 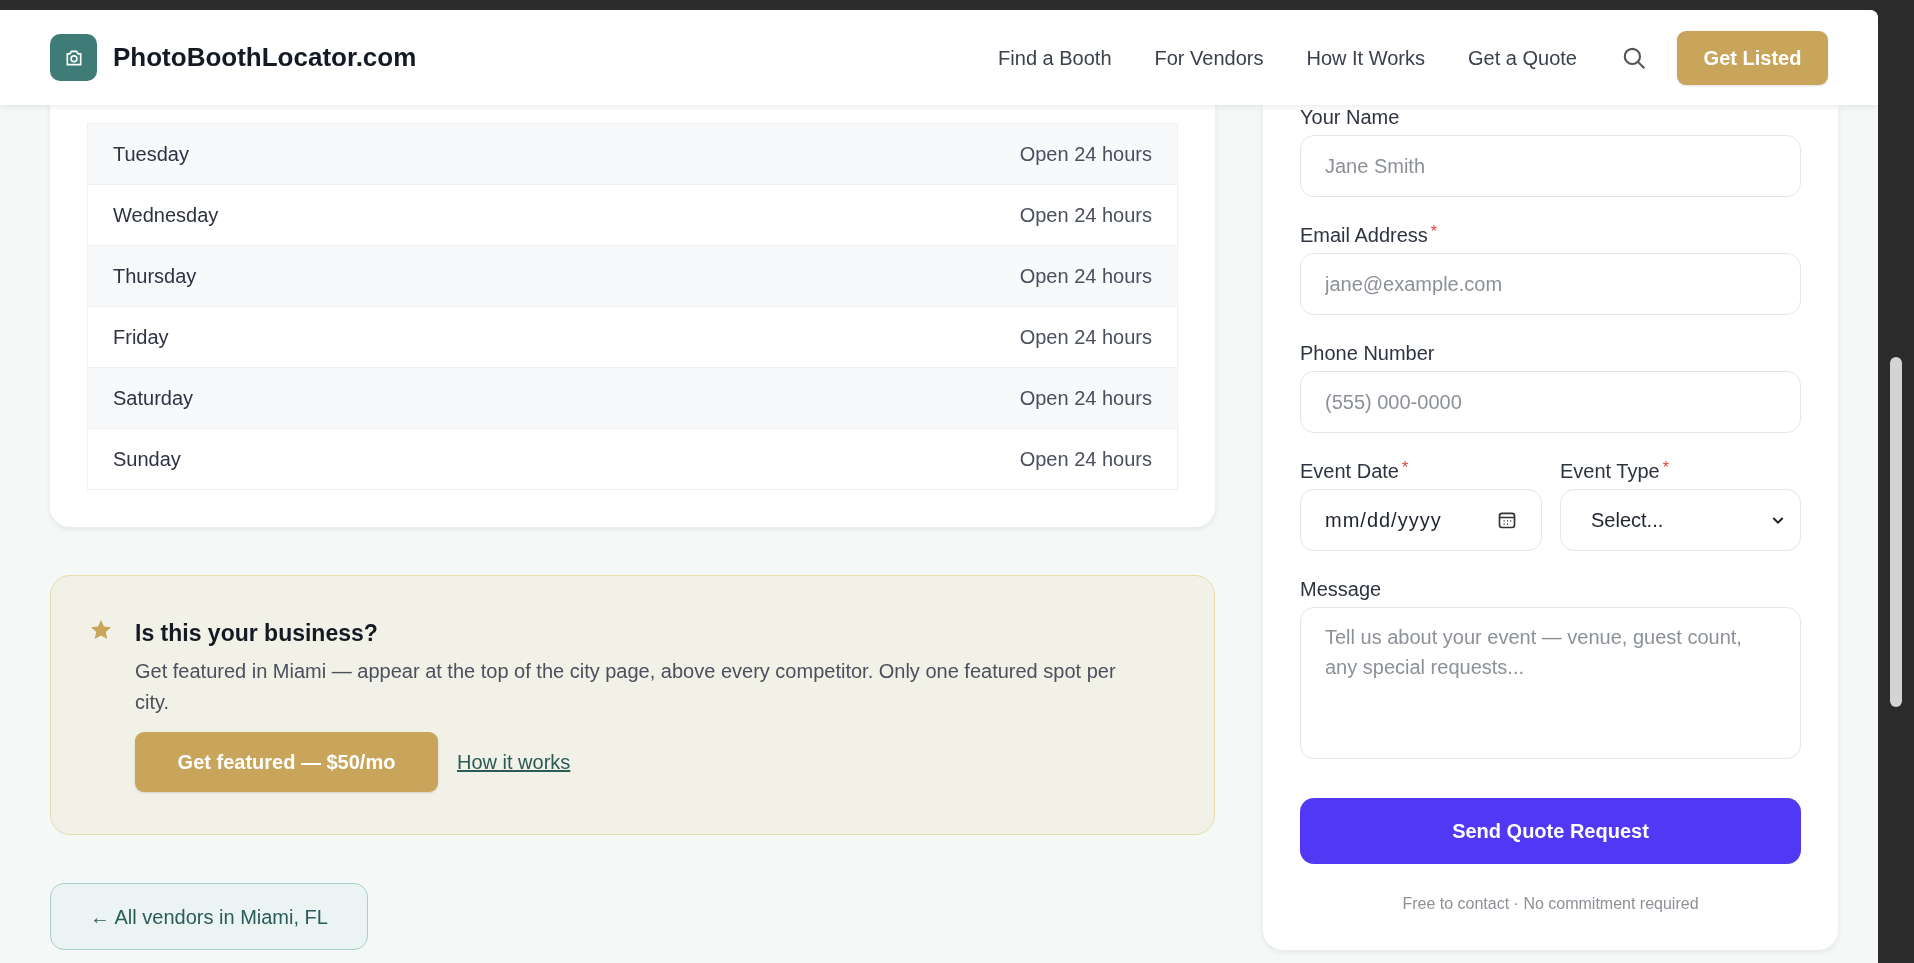 What do you see at coordinates (1610, 471) in the screenshot?
I see `field-label: Event Type` at bounding box center [1610, 471].